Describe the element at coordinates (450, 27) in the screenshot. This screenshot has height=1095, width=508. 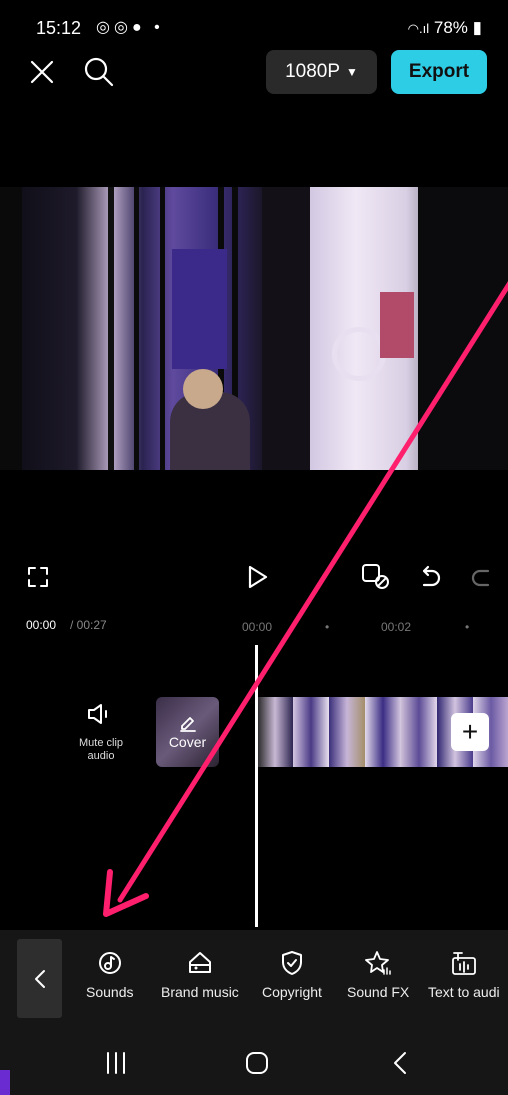
I see `battery-percent: 78%` at that location.